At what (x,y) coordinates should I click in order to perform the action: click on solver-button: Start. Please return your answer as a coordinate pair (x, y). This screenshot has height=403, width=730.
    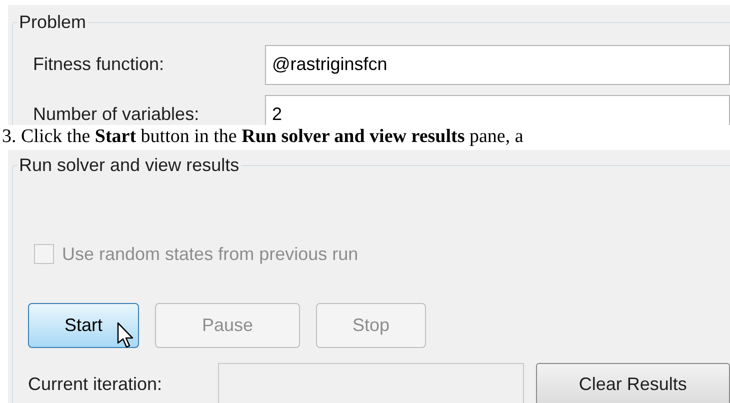
    Looking at the image, I should click on (83, 325).